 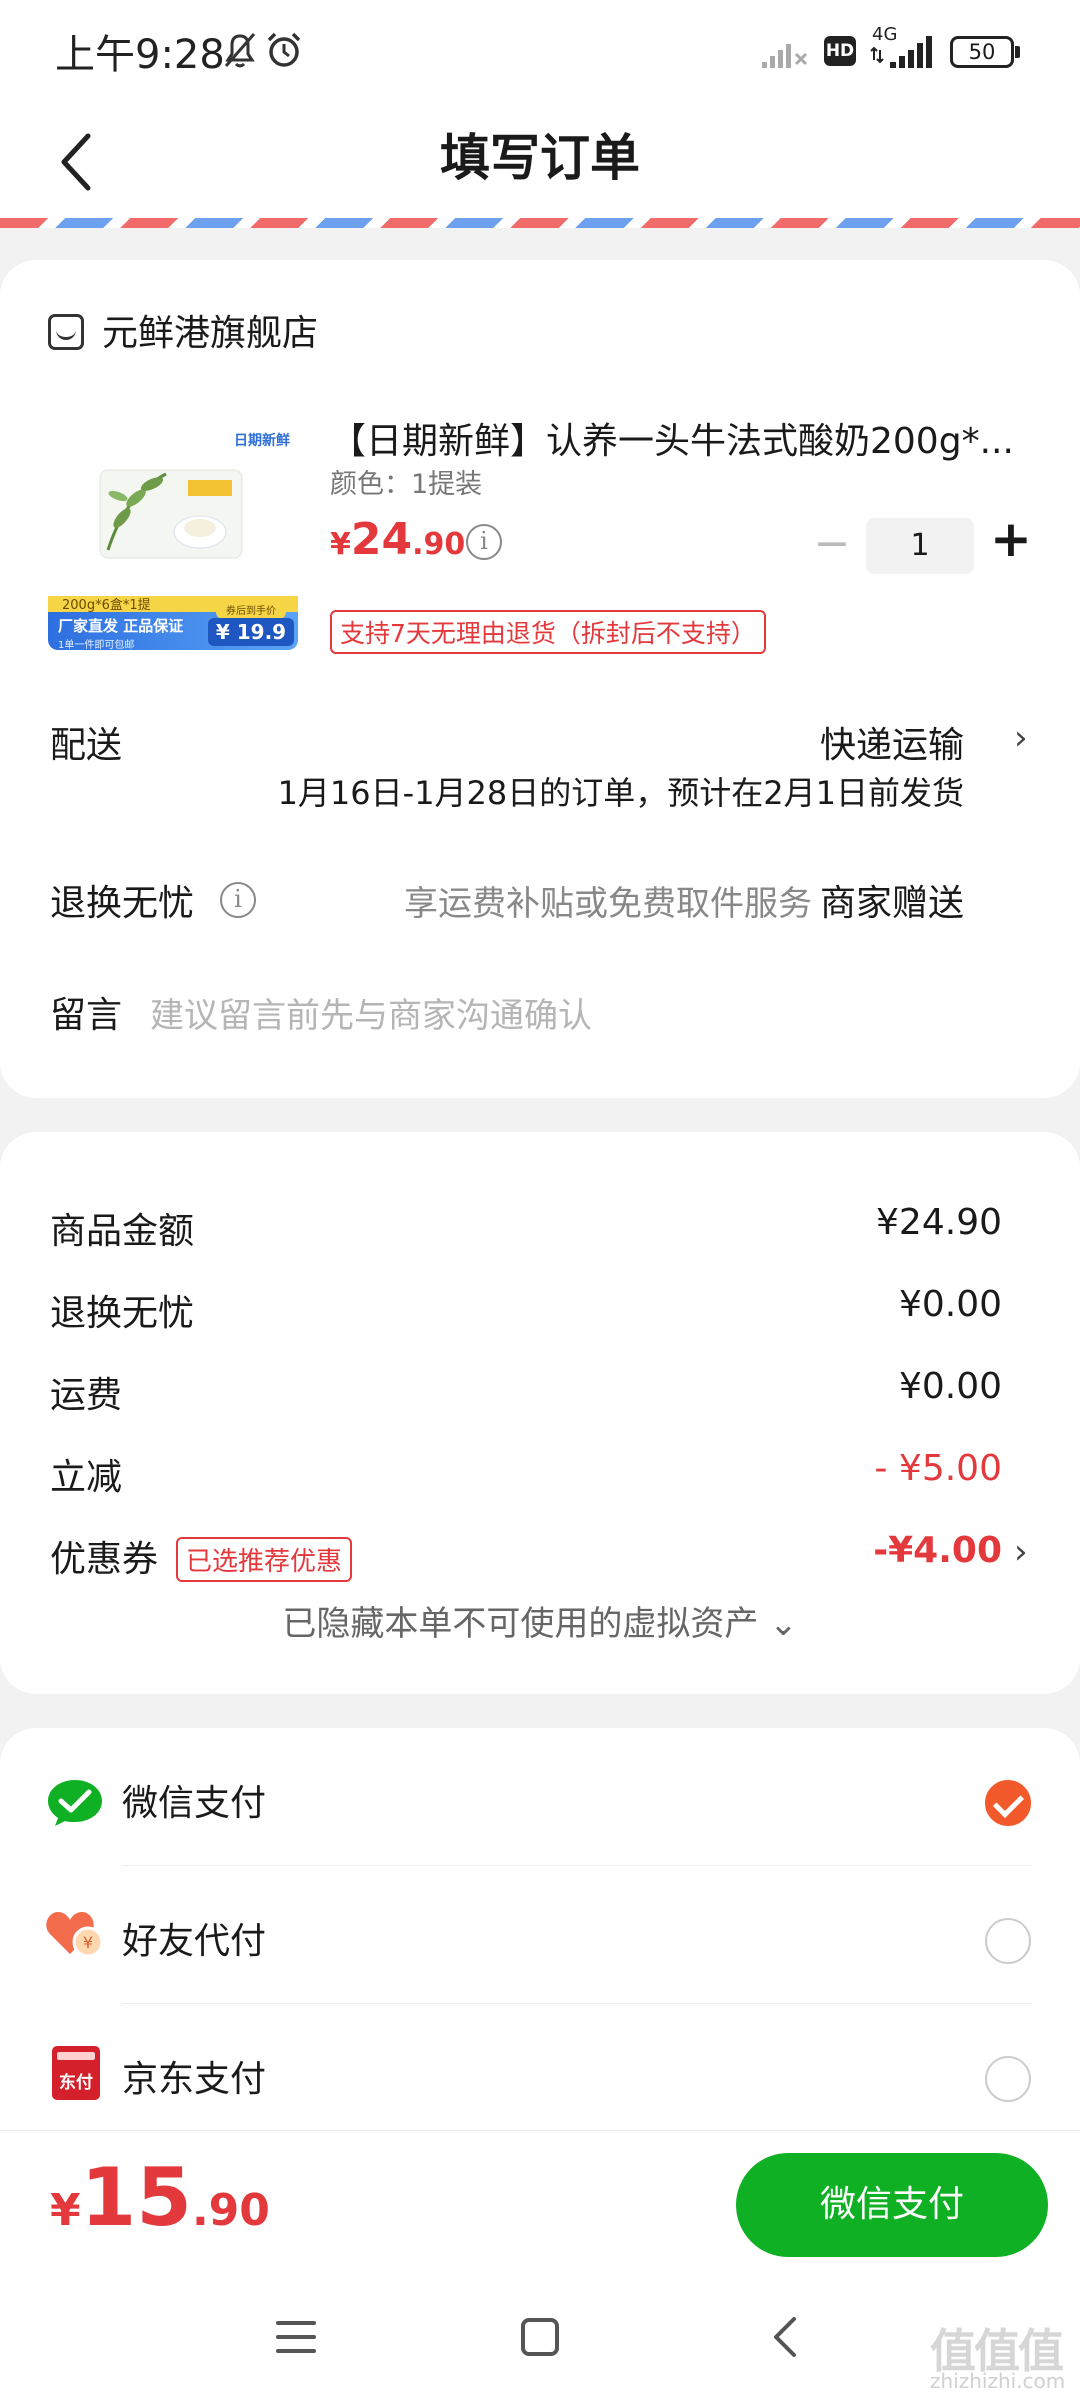 I want to click on product-price: ¥24.90, so click(x=397, y=539).